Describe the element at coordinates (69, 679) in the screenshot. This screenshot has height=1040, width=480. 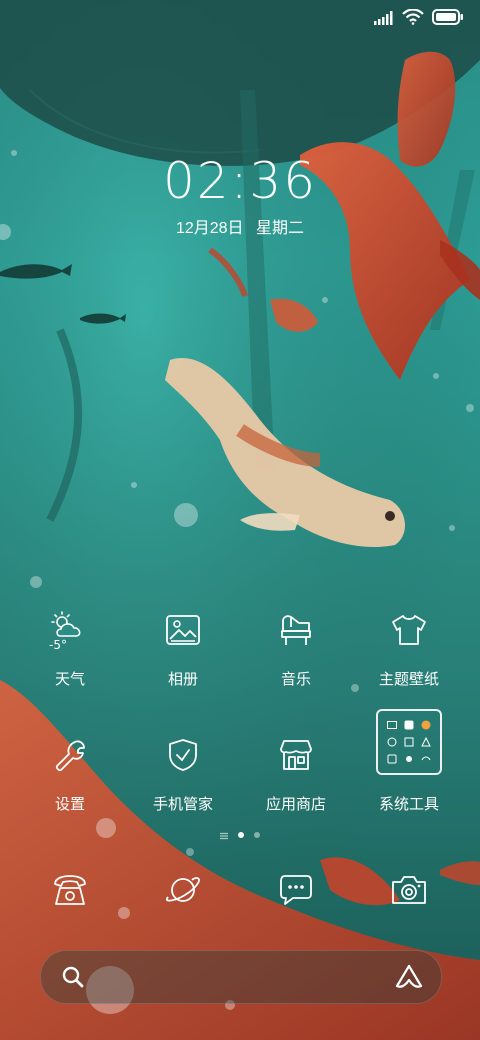
I see `app-label: 天气` at that location.